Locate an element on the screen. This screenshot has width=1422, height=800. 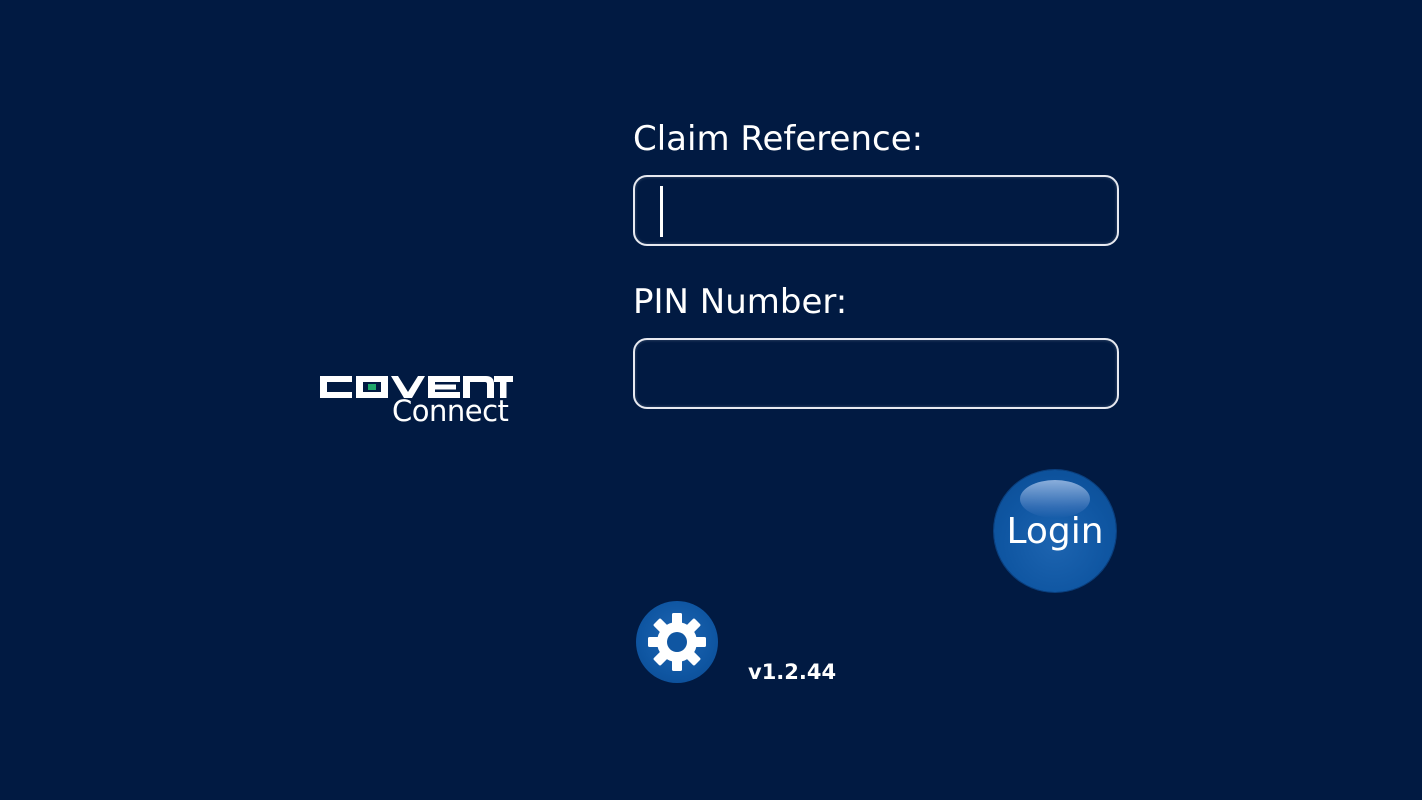
covent-connect-logo: Connect is located at coordinates (416, 402).